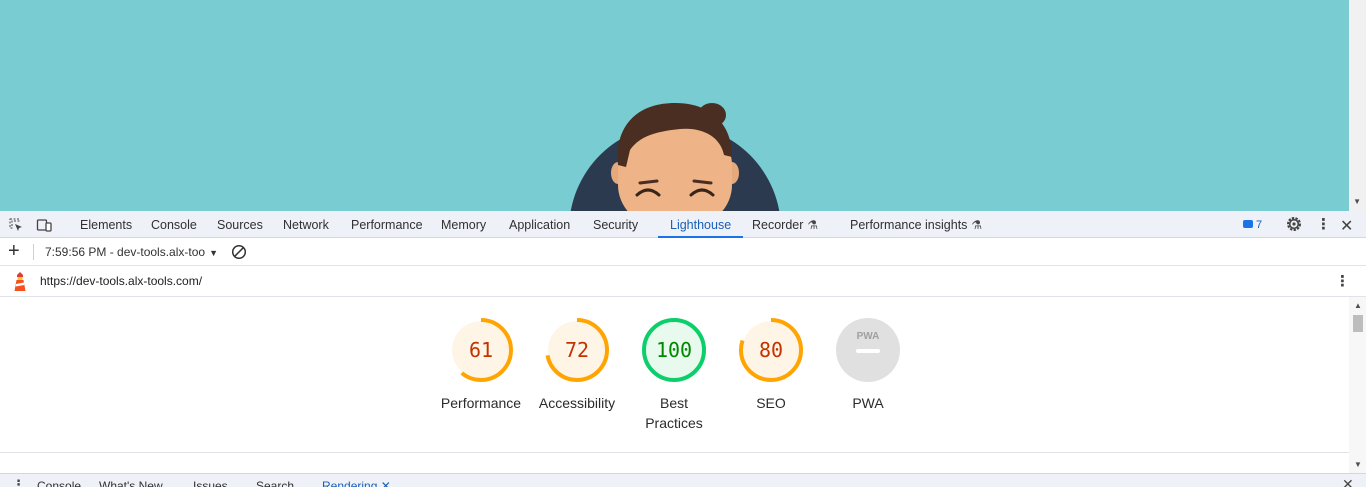 This screenshot has height=487, width=1366. I want to click on tab-sources: Sources, so click(240, 224).